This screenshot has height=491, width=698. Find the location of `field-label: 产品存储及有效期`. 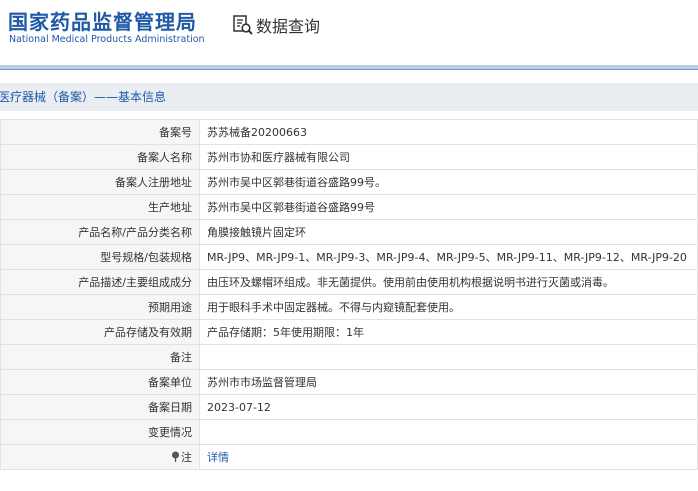

field-label: 产品存储及有效期 is located at coordinates (100, 332).